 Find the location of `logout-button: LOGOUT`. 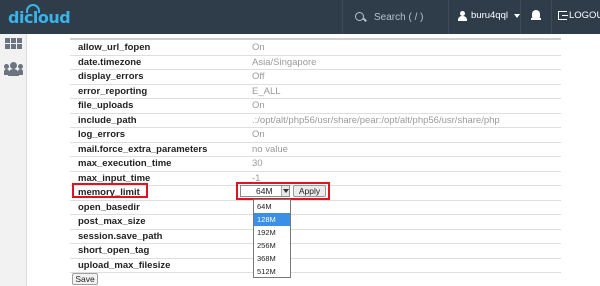

logout-button: LOGOUT is located at coordinates (579, 15).